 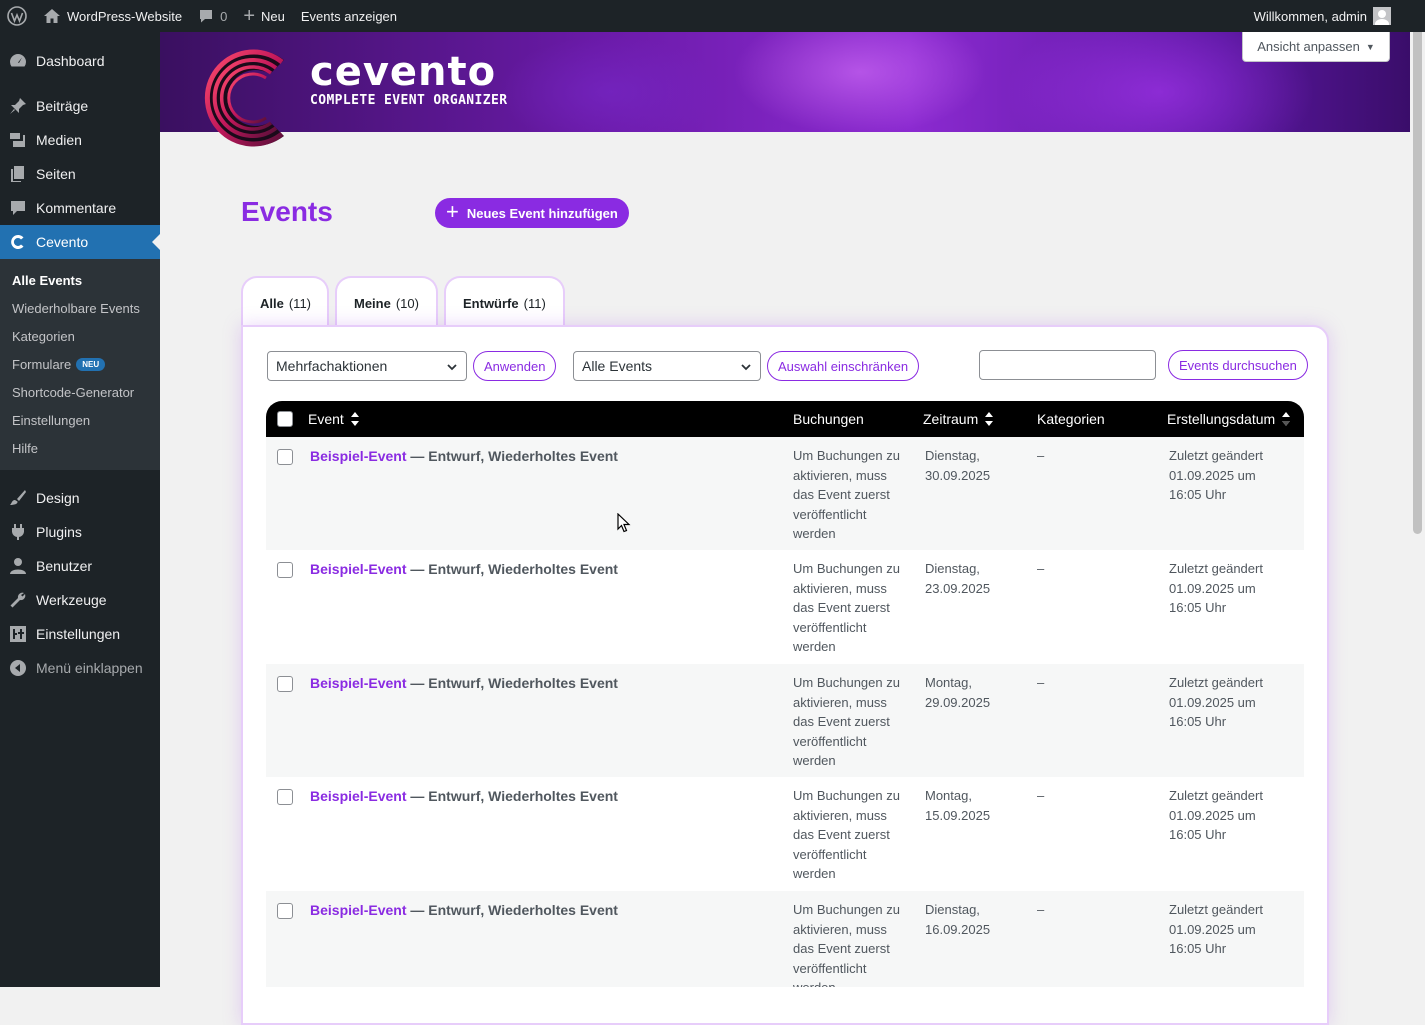 I want to click on site-name-link: WordPress-Website, so click(x=112, y=16).